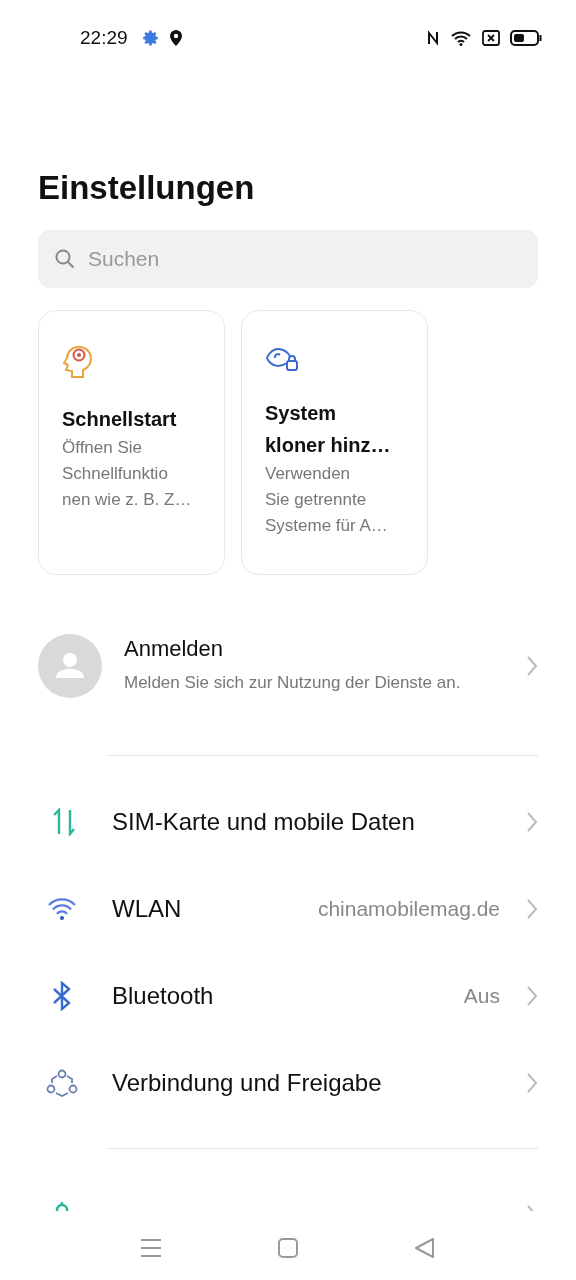  I want to click on avatar-icon, so click(70, 666).